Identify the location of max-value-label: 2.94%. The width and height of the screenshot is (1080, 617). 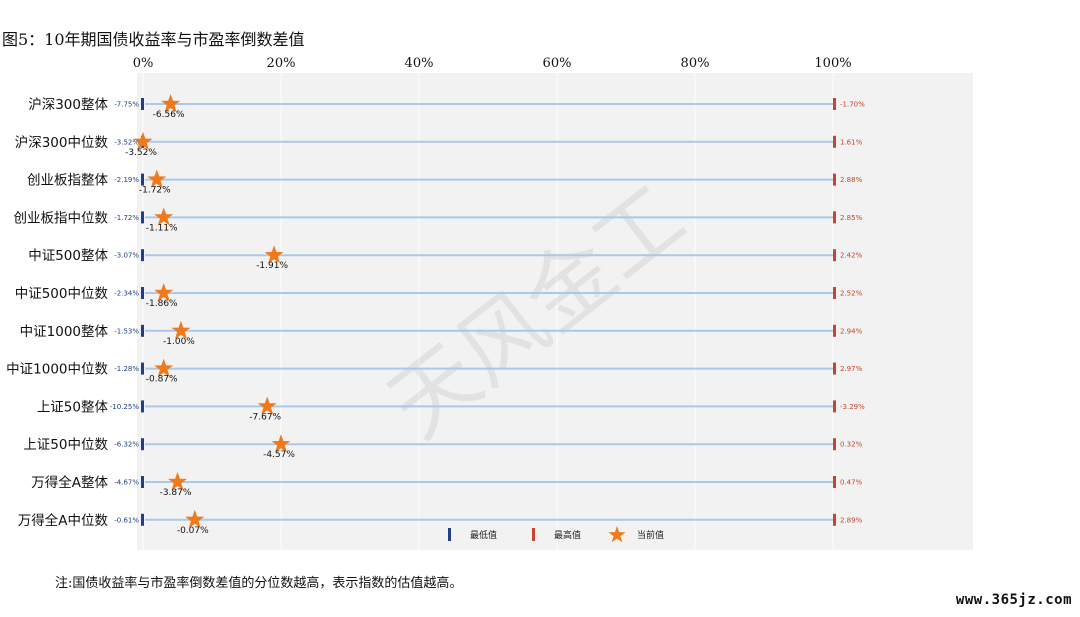
(851, 331).